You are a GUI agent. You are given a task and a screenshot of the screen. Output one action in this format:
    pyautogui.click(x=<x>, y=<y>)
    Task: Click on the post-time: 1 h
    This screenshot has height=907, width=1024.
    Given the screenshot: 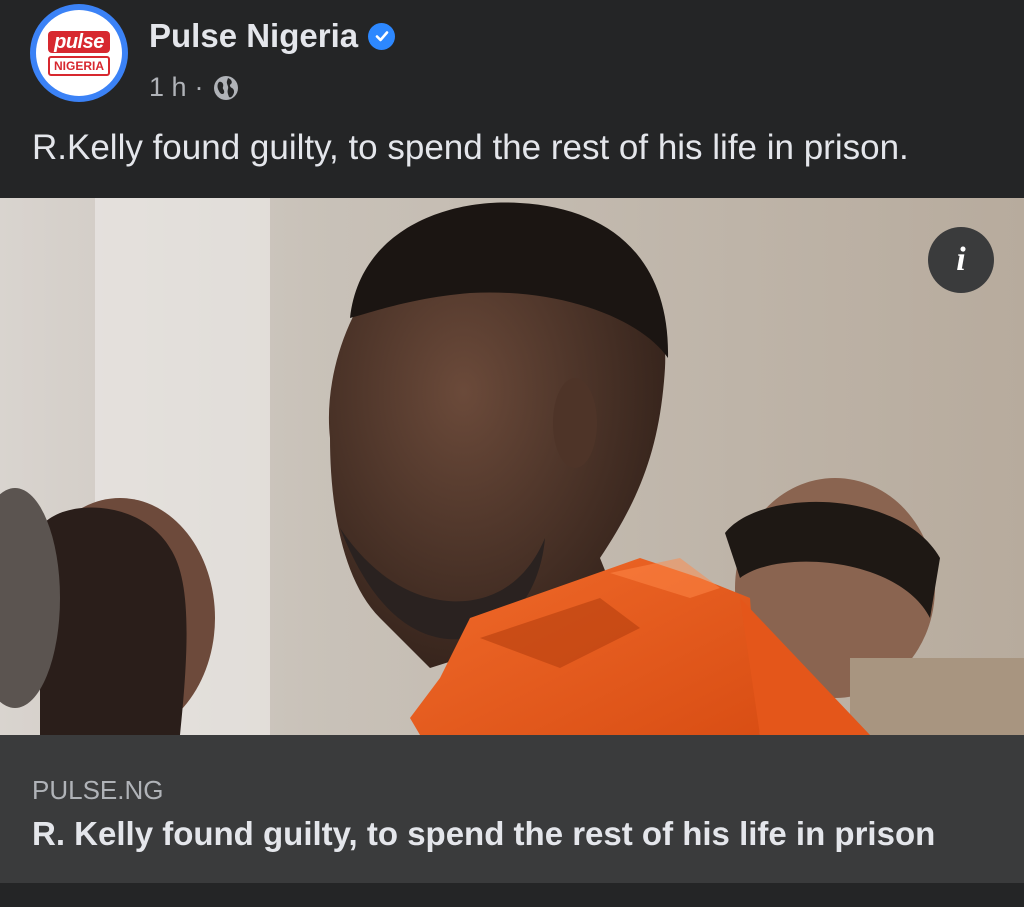 What is the action you would take?
    pyautogui.click(x=168, y=87)
    